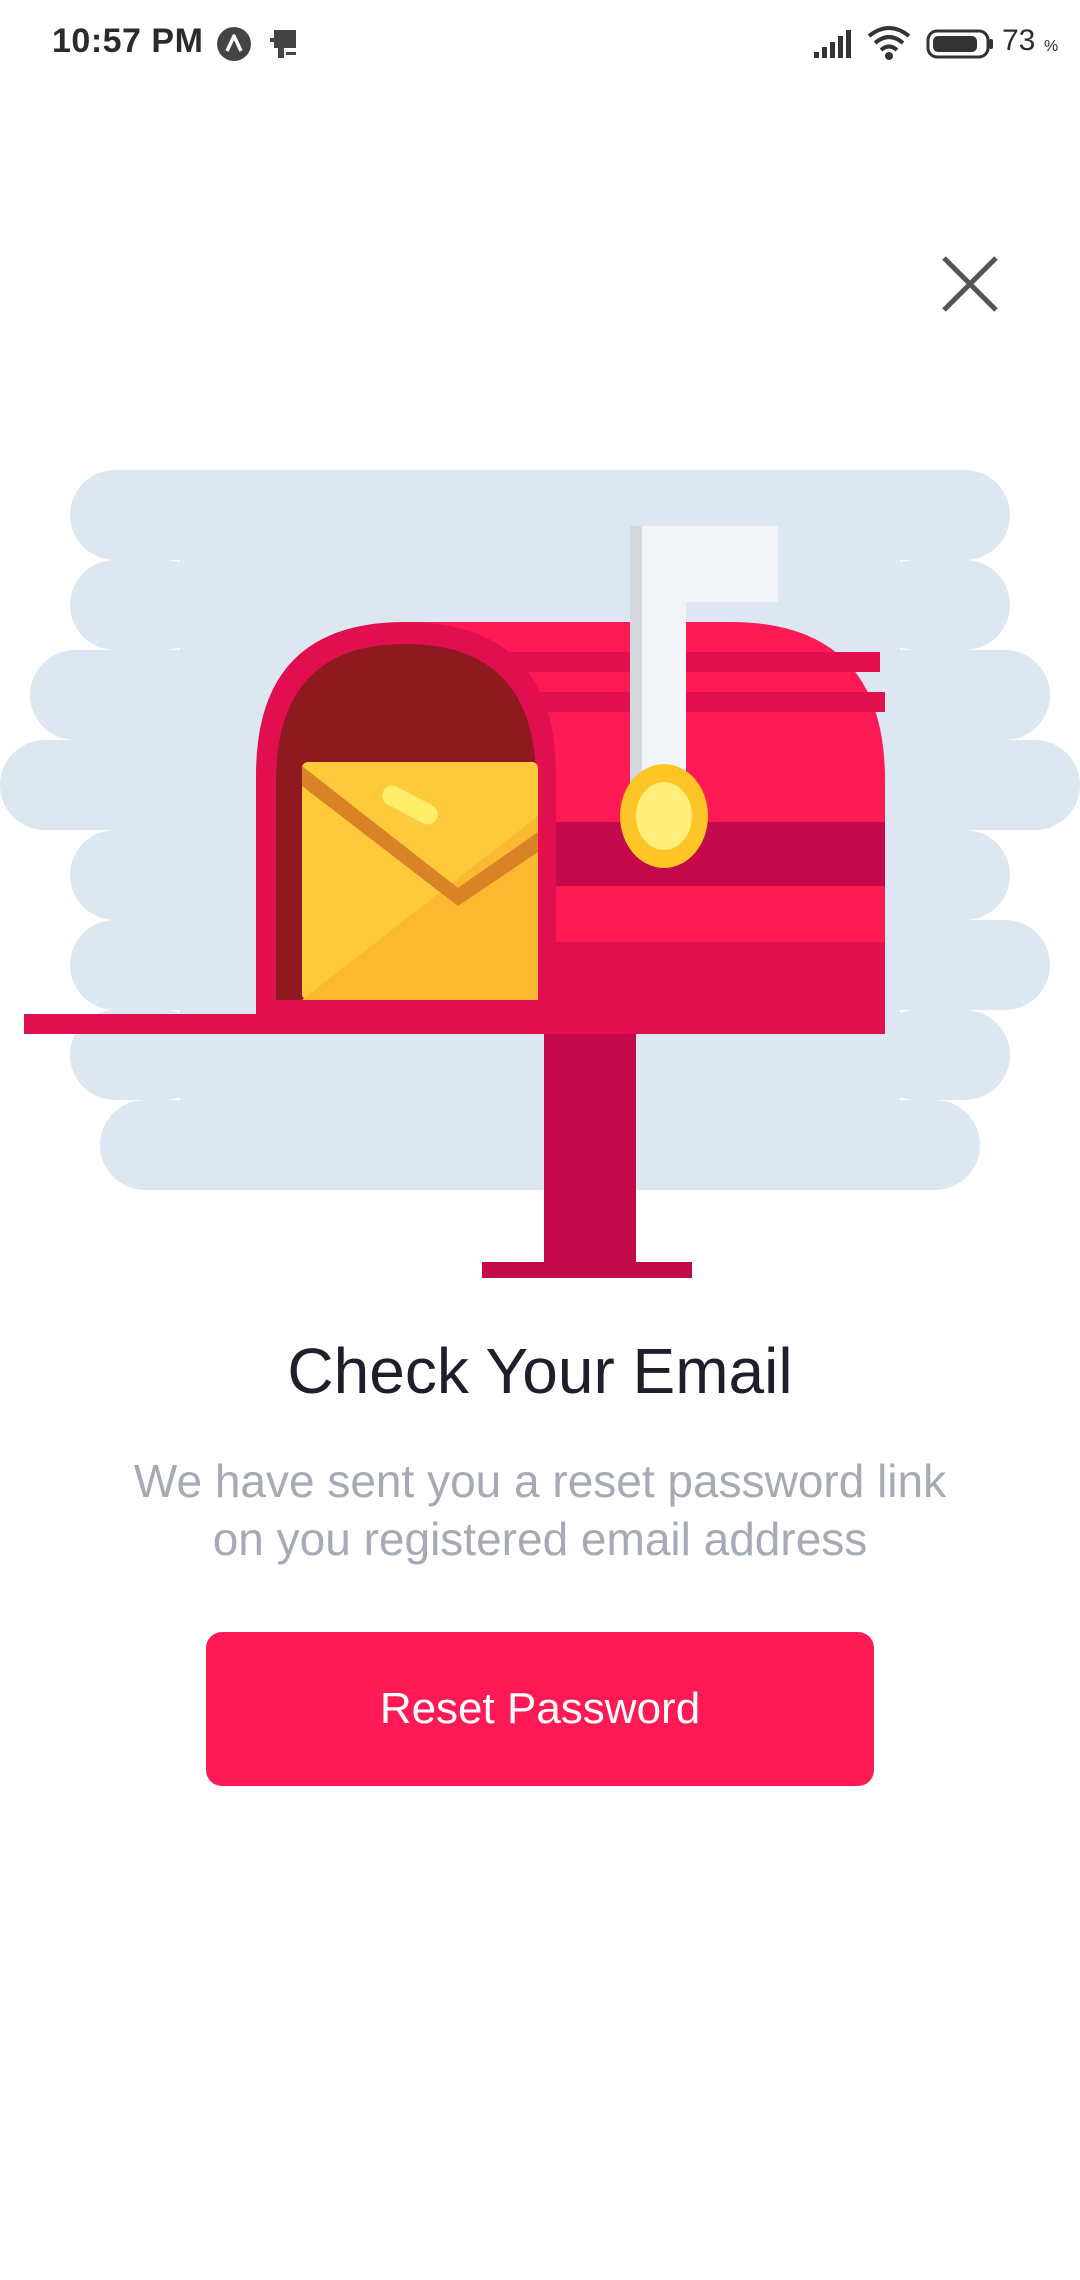  I want to click on message-line-2: on you registered email address, so click(540, 1539).